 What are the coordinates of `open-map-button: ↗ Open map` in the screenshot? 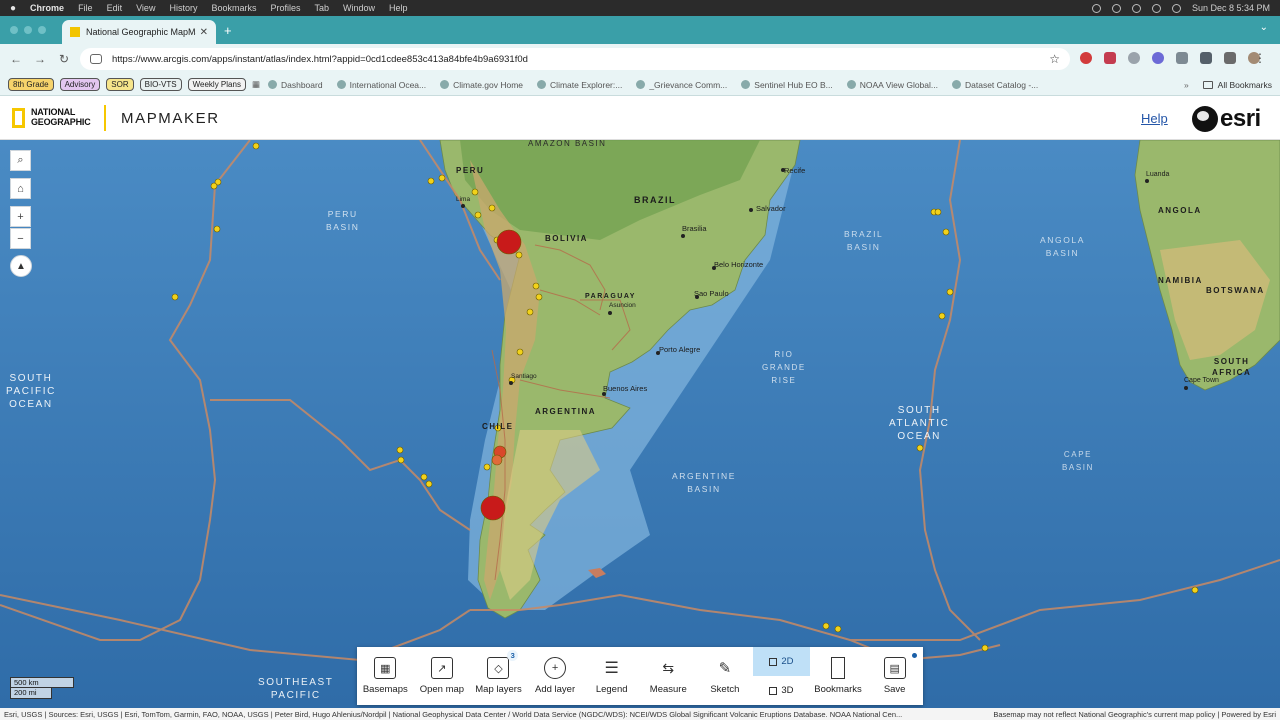 It's located at (442, 676).